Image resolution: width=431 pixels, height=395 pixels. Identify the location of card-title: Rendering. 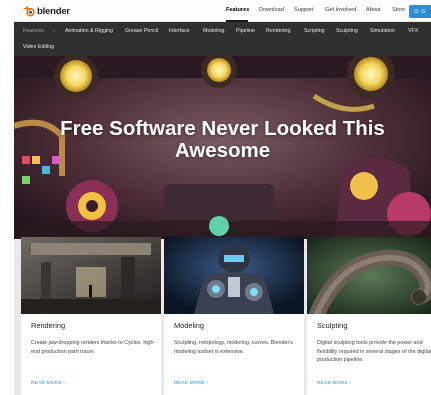
(48, 325).